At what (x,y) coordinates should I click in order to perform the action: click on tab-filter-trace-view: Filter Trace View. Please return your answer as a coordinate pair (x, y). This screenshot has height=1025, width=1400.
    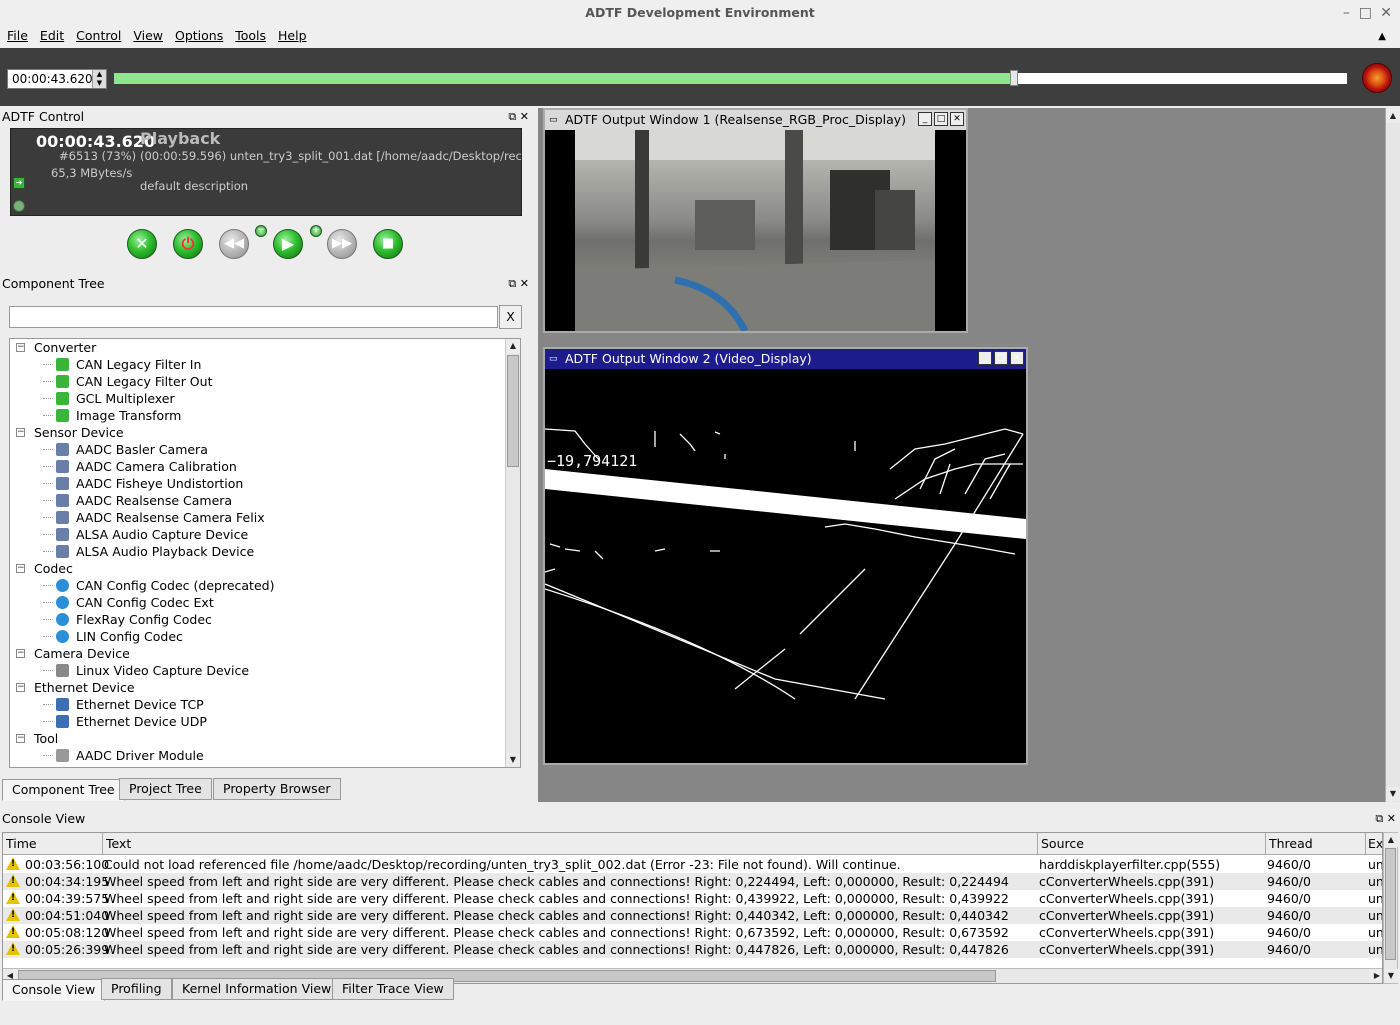
    Looking at the image, I should click on (393, 989).